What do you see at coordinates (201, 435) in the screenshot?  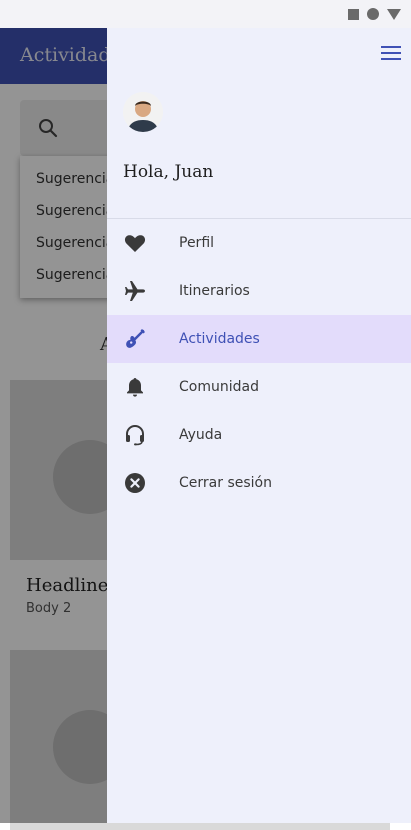 I see `nav-item-label: Ayuda` at bounding box center [201, 435].